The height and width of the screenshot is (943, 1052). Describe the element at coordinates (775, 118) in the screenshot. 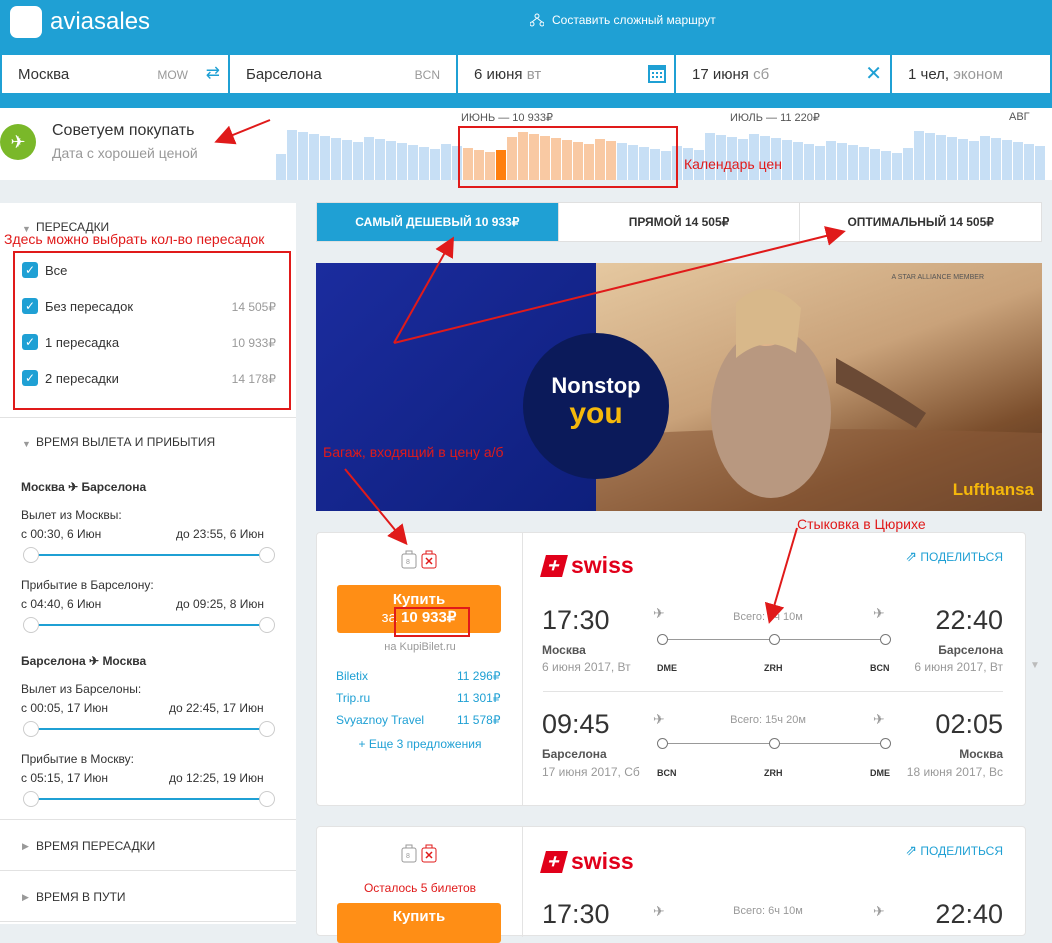

I see `calendar-july-label: ИЮЛЬ — 11 220₽` at that location.